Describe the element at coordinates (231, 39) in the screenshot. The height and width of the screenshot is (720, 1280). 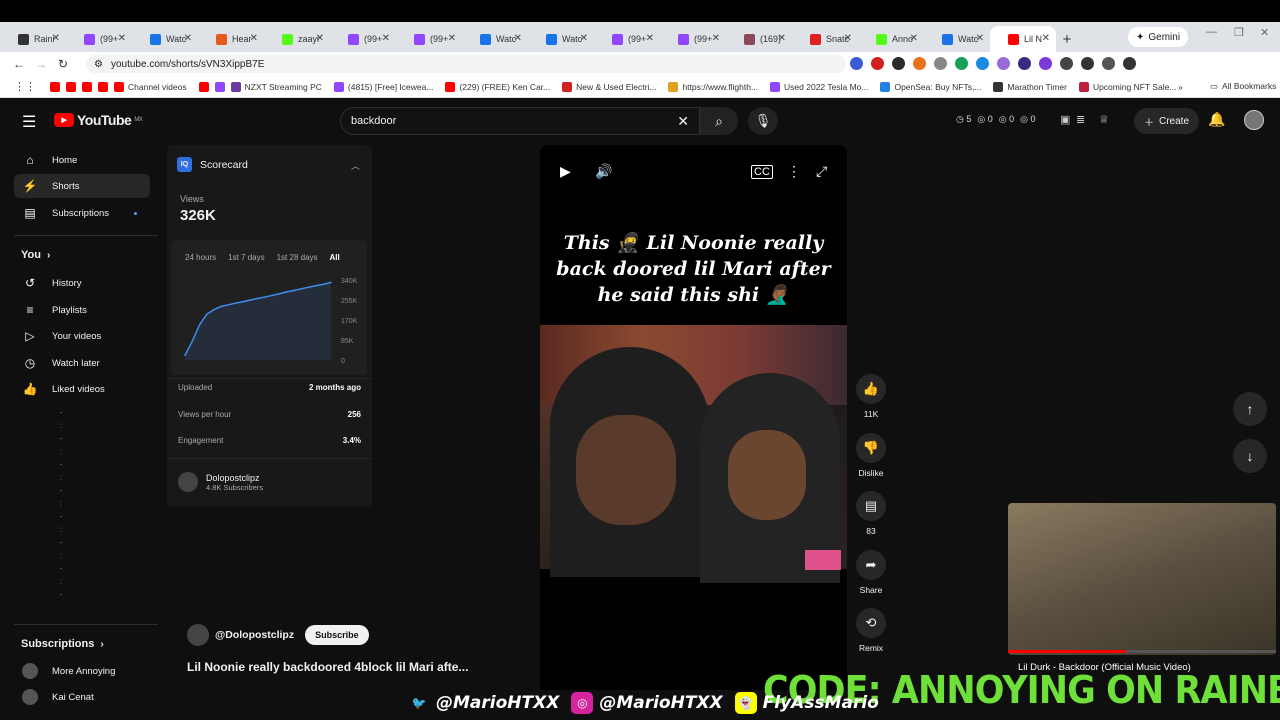
I see `browser-tab: Hear ✕` at that location.